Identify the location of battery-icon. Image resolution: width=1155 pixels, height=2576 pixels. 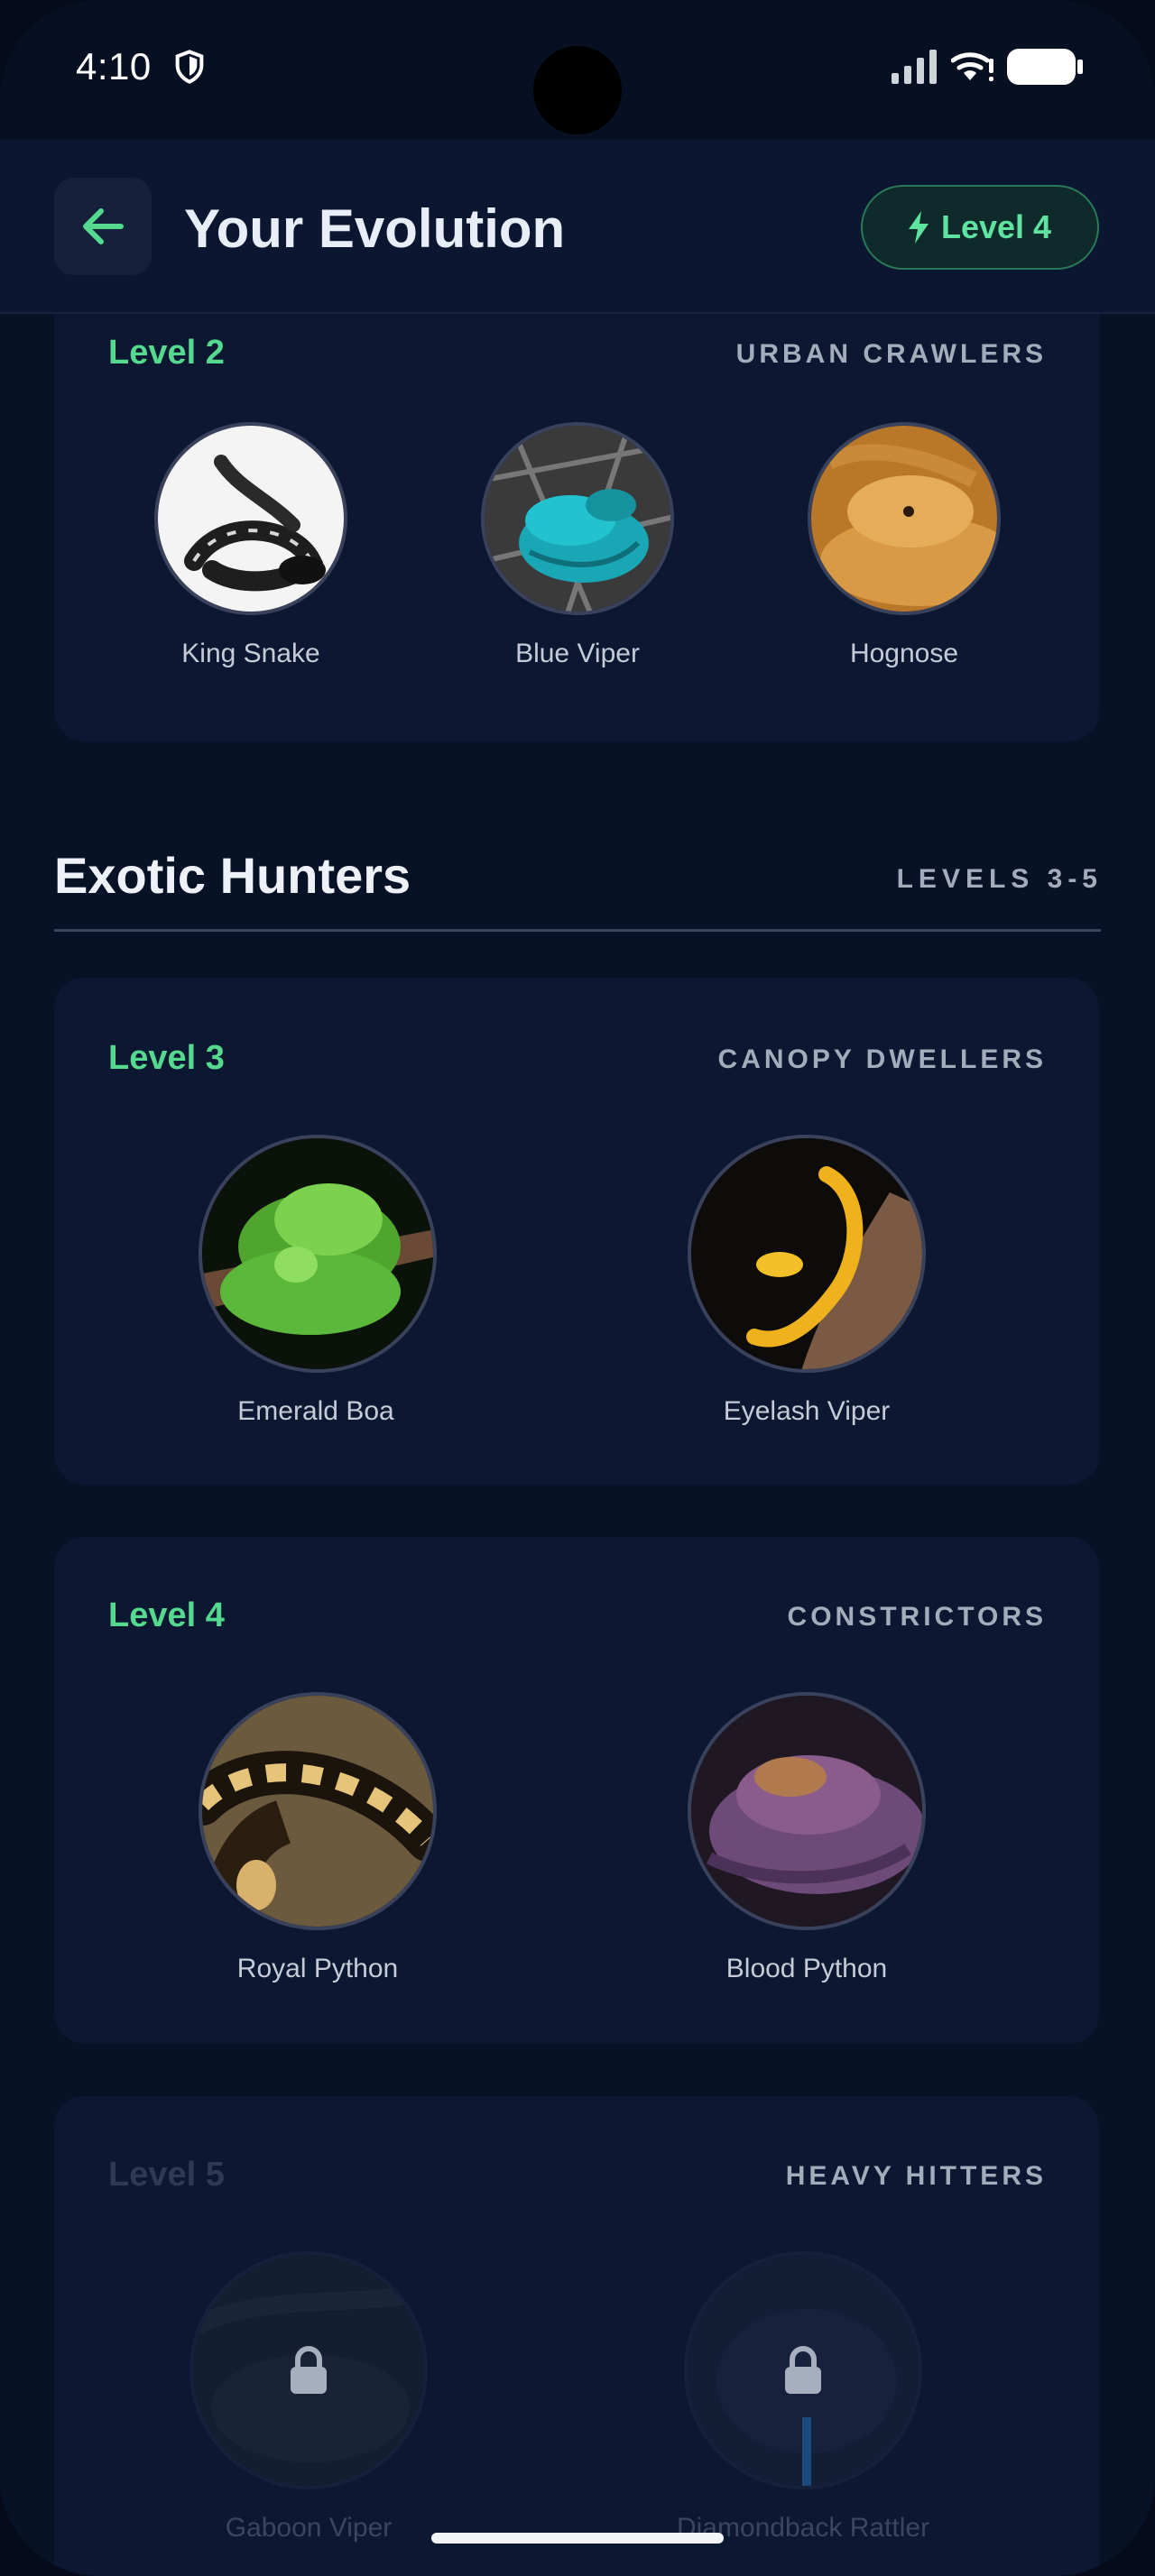
(1045, 67).